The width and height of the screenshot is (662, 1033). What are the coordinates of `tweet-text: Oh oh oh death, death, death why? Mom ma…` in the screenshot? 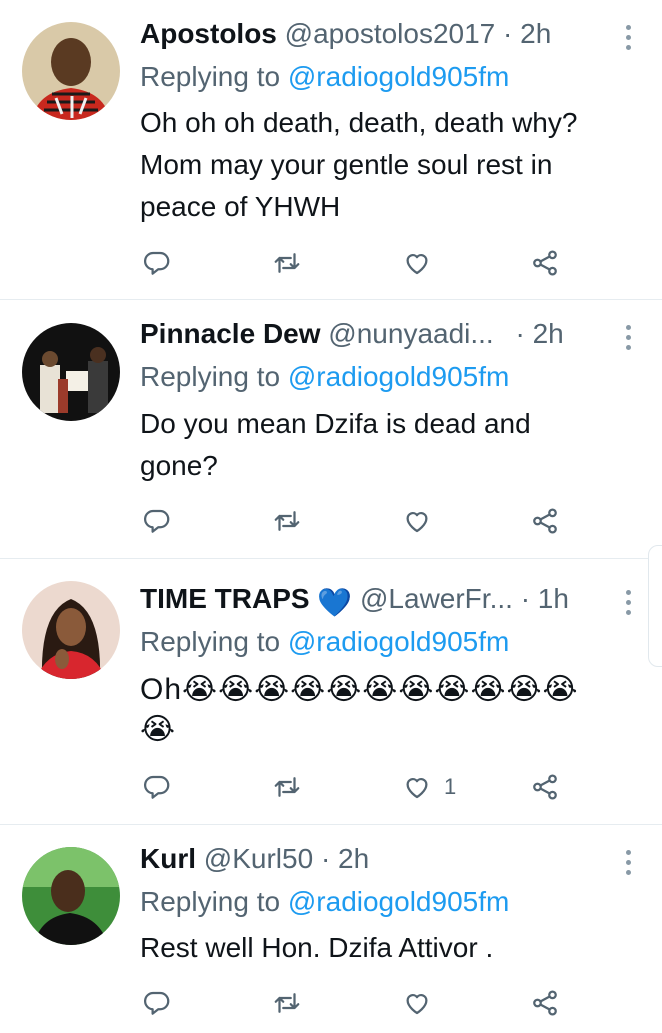 It's located at (381, 165).